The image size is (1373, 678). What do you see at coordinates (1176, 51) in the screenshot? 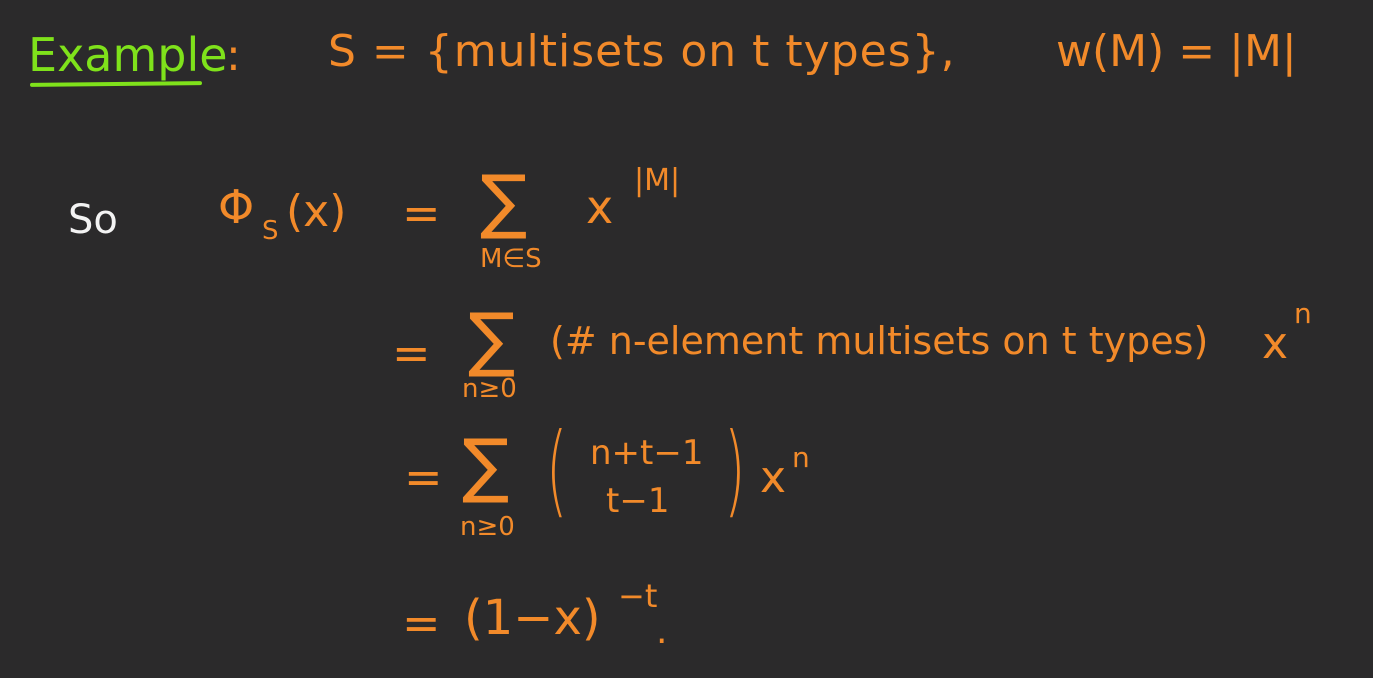
I see `weight-definition: w(M) = |M|` at bounding box center [1176, 51].